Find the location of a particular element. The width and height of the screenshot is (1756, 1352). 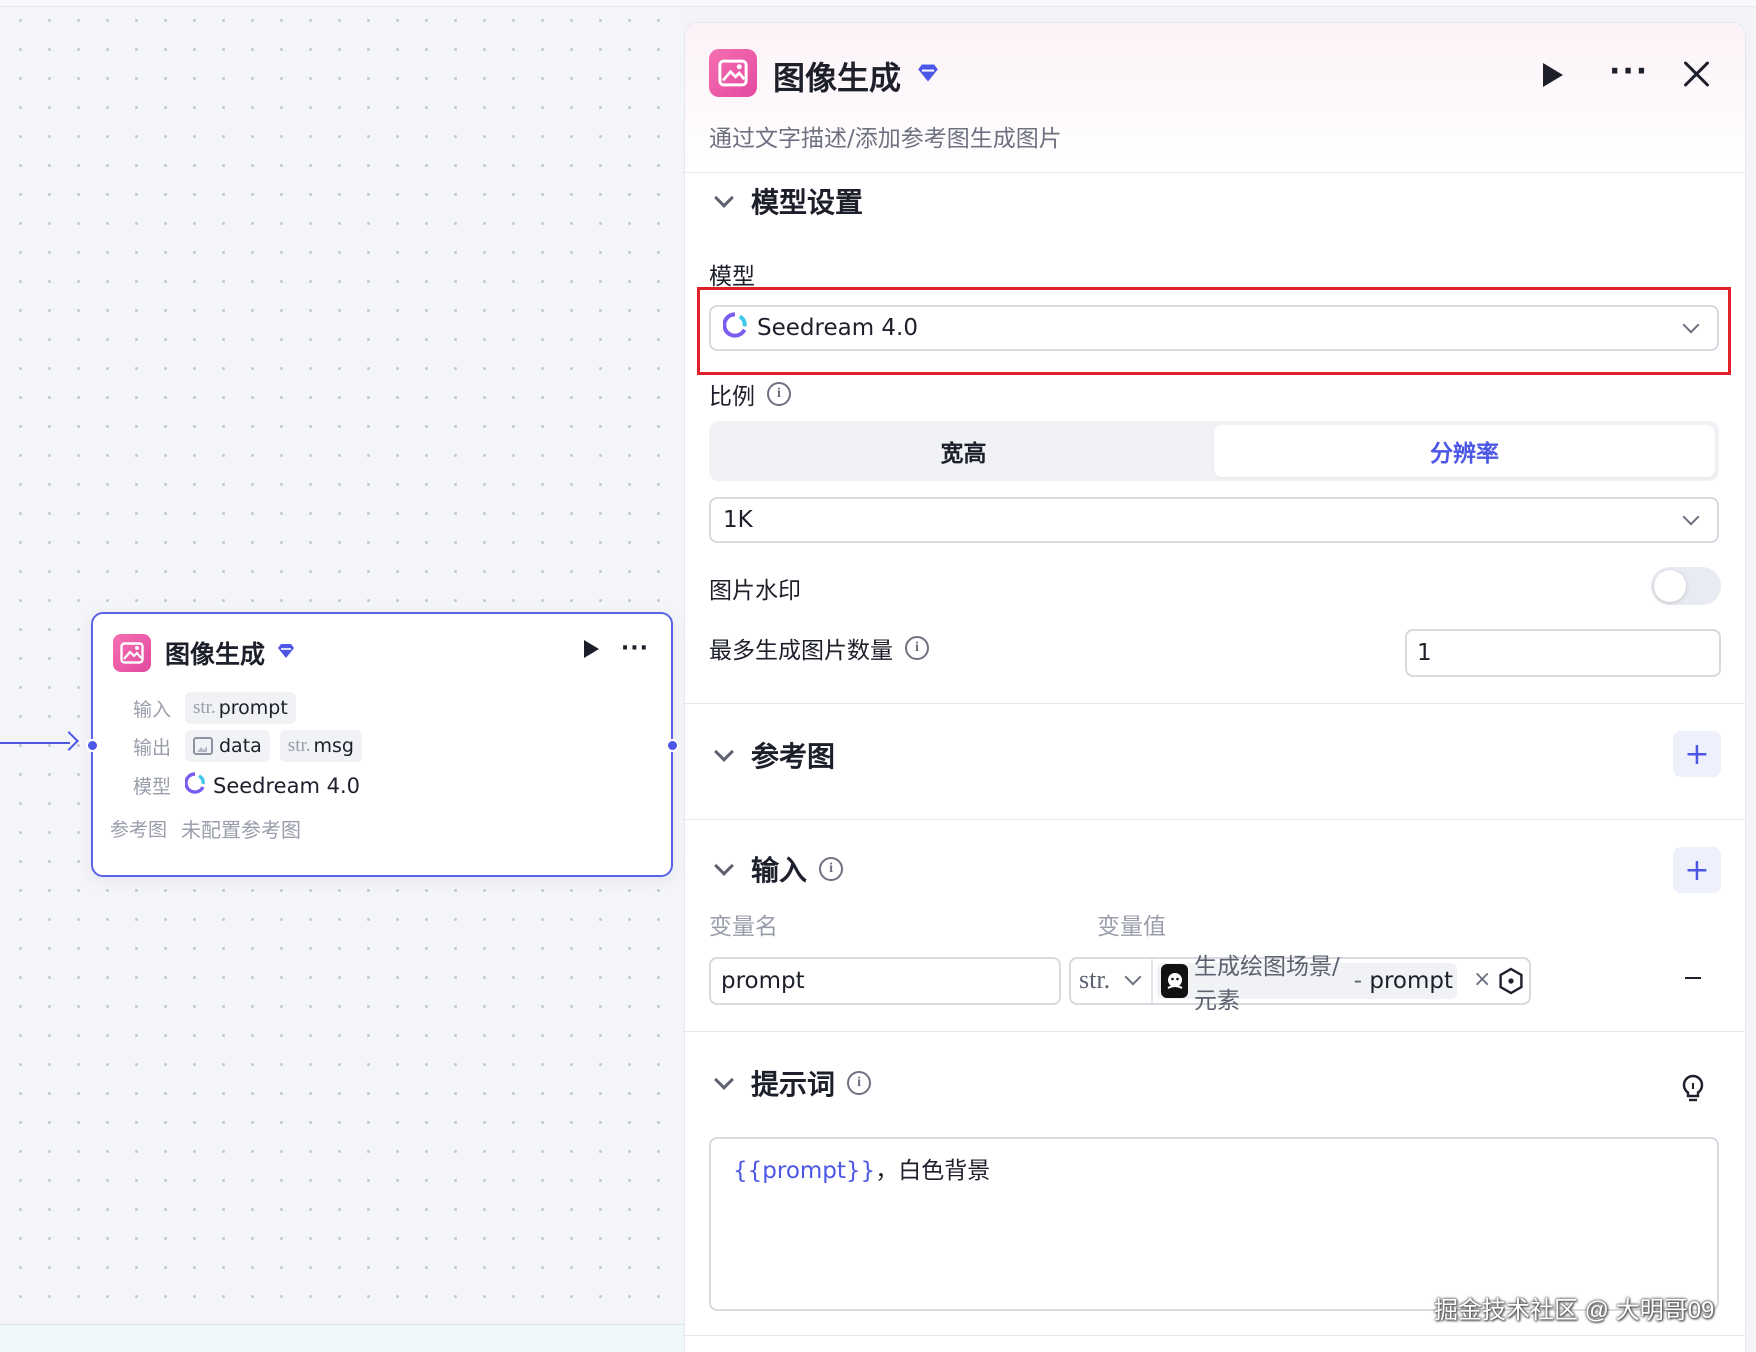

max-count-input: 1 is located at coordinates (1563, 653).